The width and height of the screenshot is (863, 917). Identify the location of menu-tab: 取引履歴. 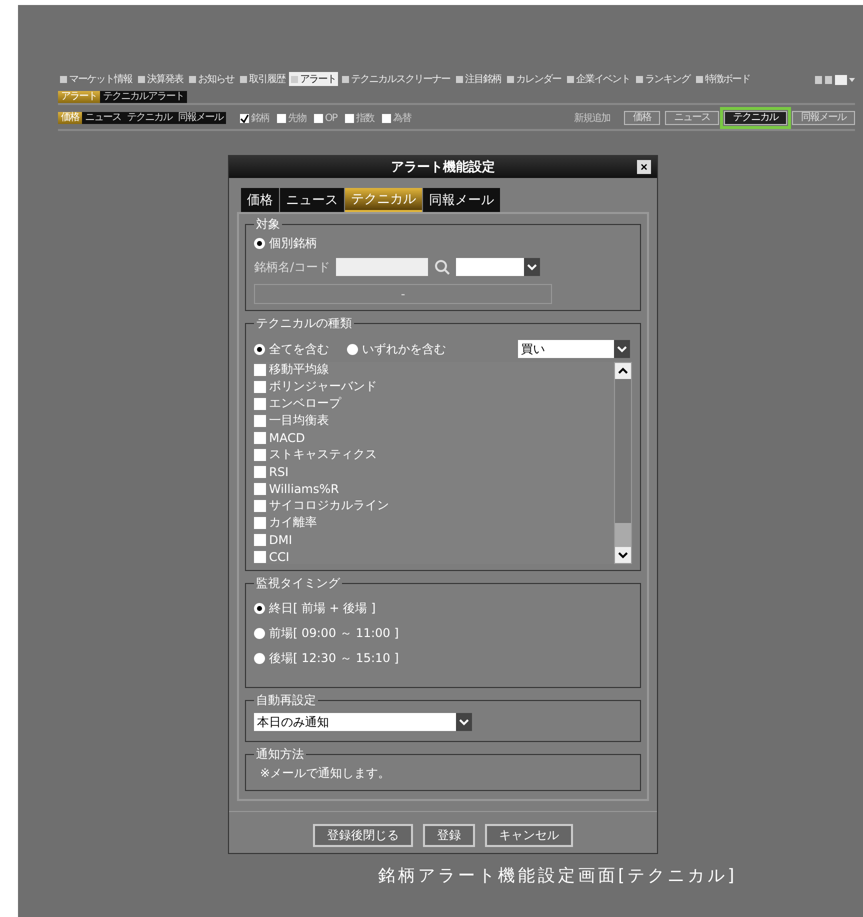
(262, 79).